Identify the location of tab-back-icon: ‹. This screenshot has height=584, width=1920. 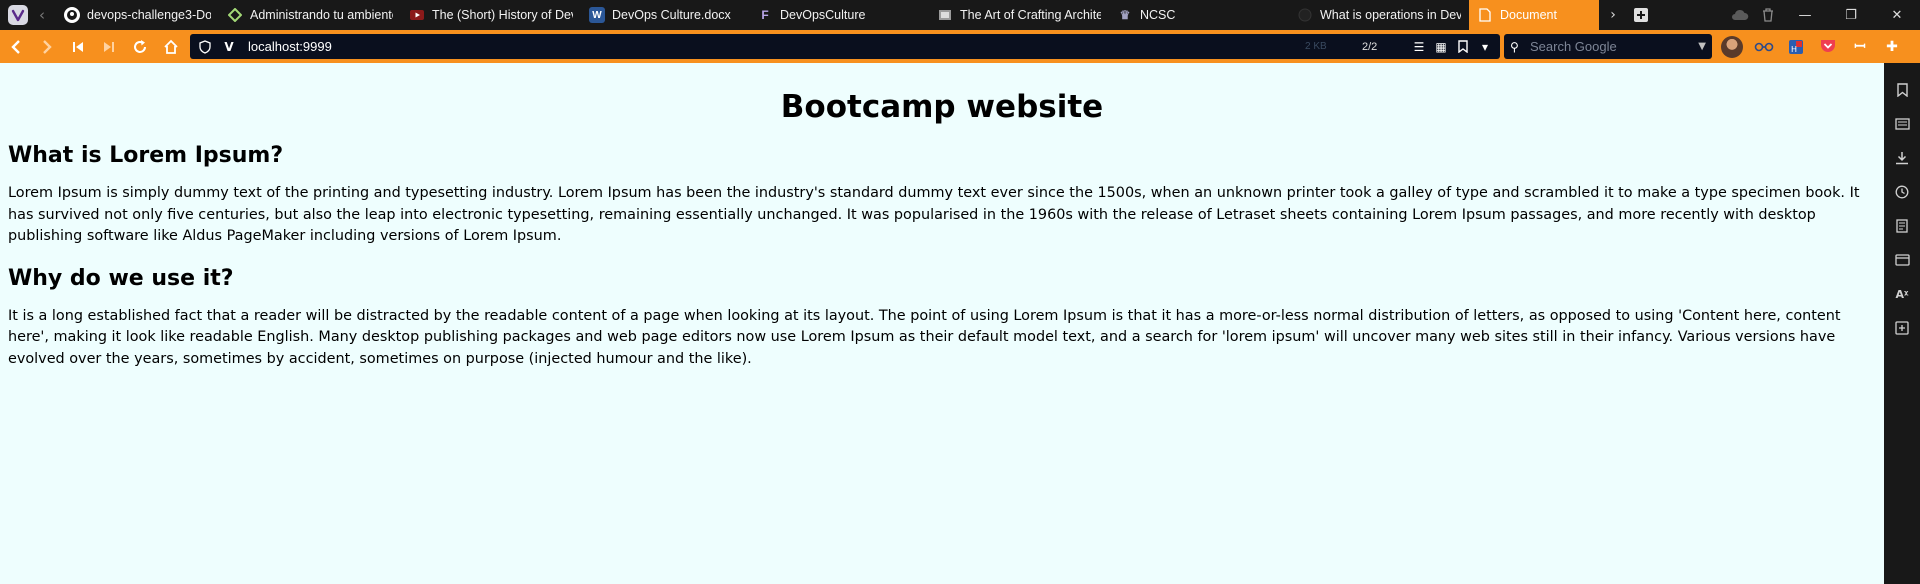
(42, 15).